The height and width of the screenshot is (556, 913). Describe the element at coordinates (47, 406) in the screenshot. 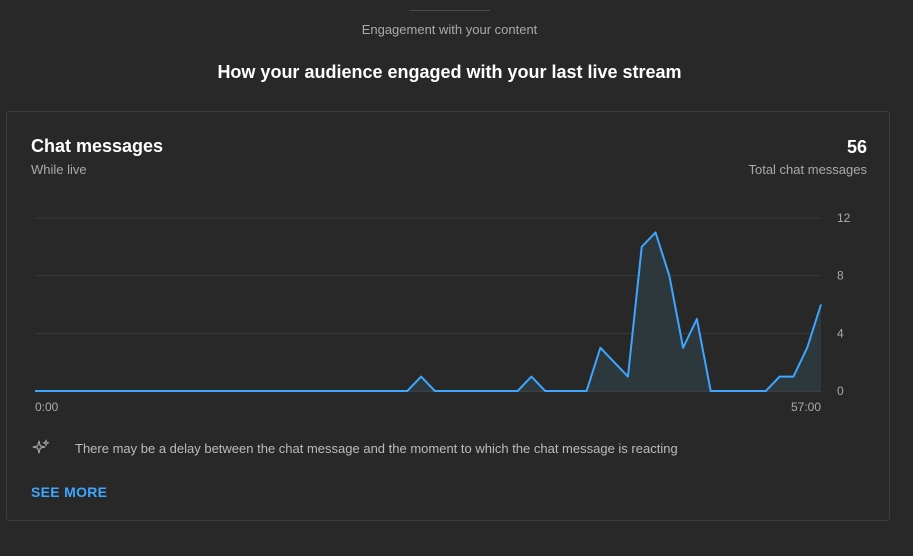

I see `x-tick-label-start: 0:00` at that location.